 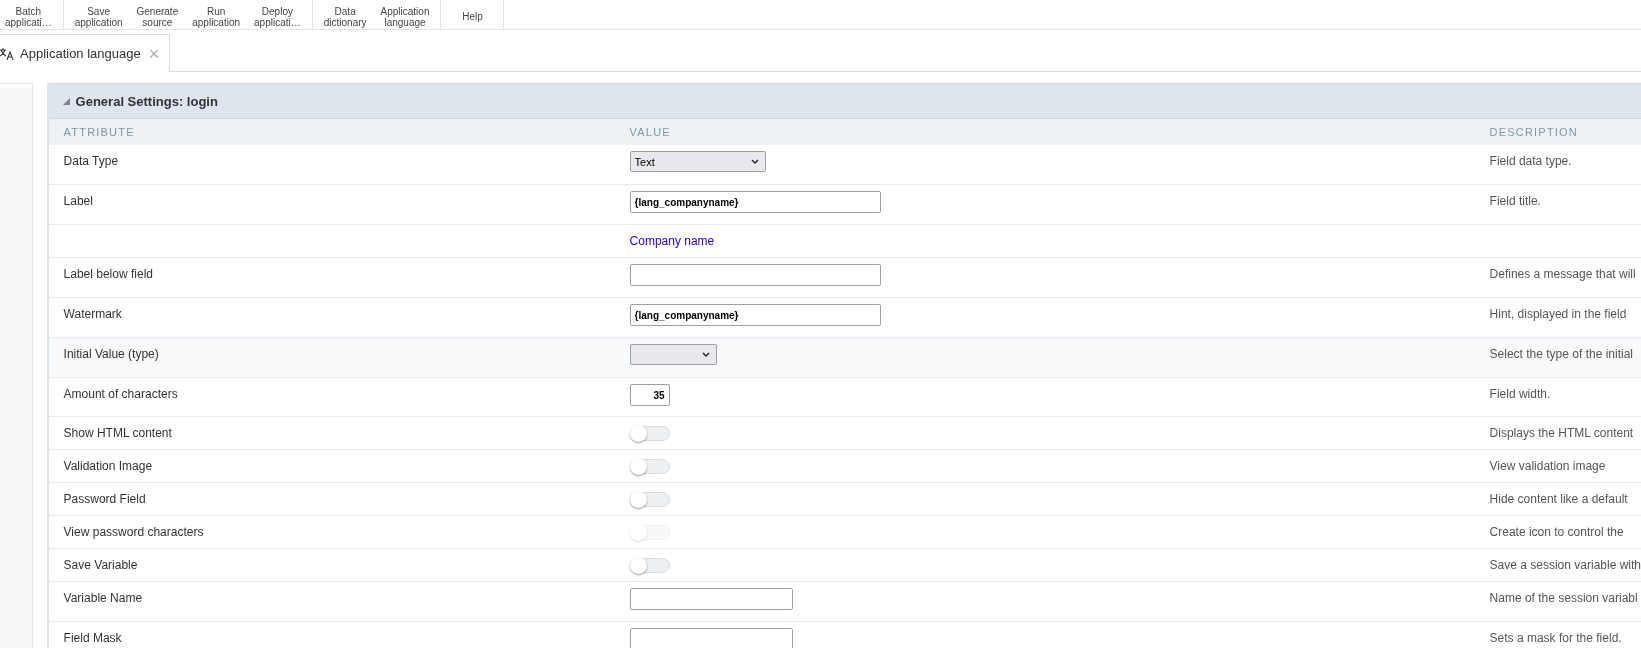 I want to click on attribute-label: Amount of characters, so click(x=120, y=394).